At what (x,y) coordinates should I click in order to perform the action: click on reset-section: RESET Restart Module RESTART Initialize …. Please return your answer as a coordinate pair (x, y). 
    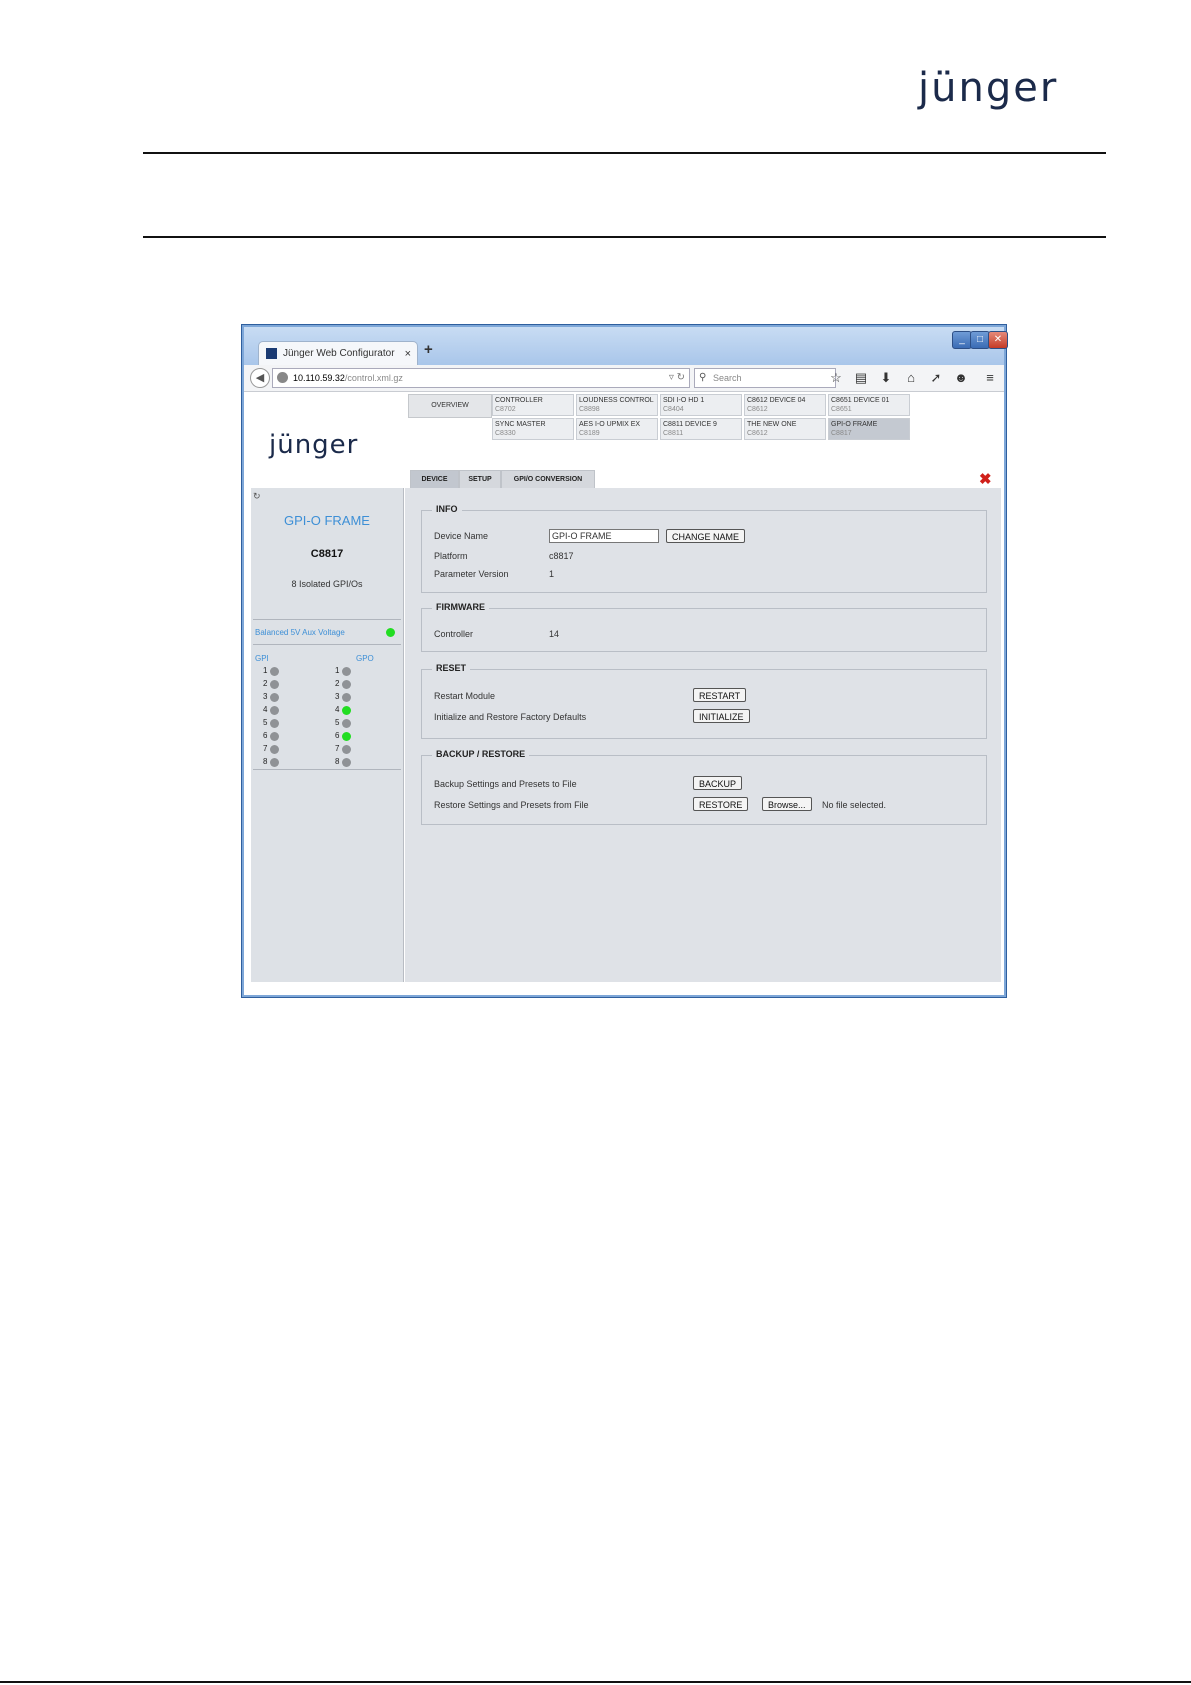
    Looking at the image, I should click on (704, 701).